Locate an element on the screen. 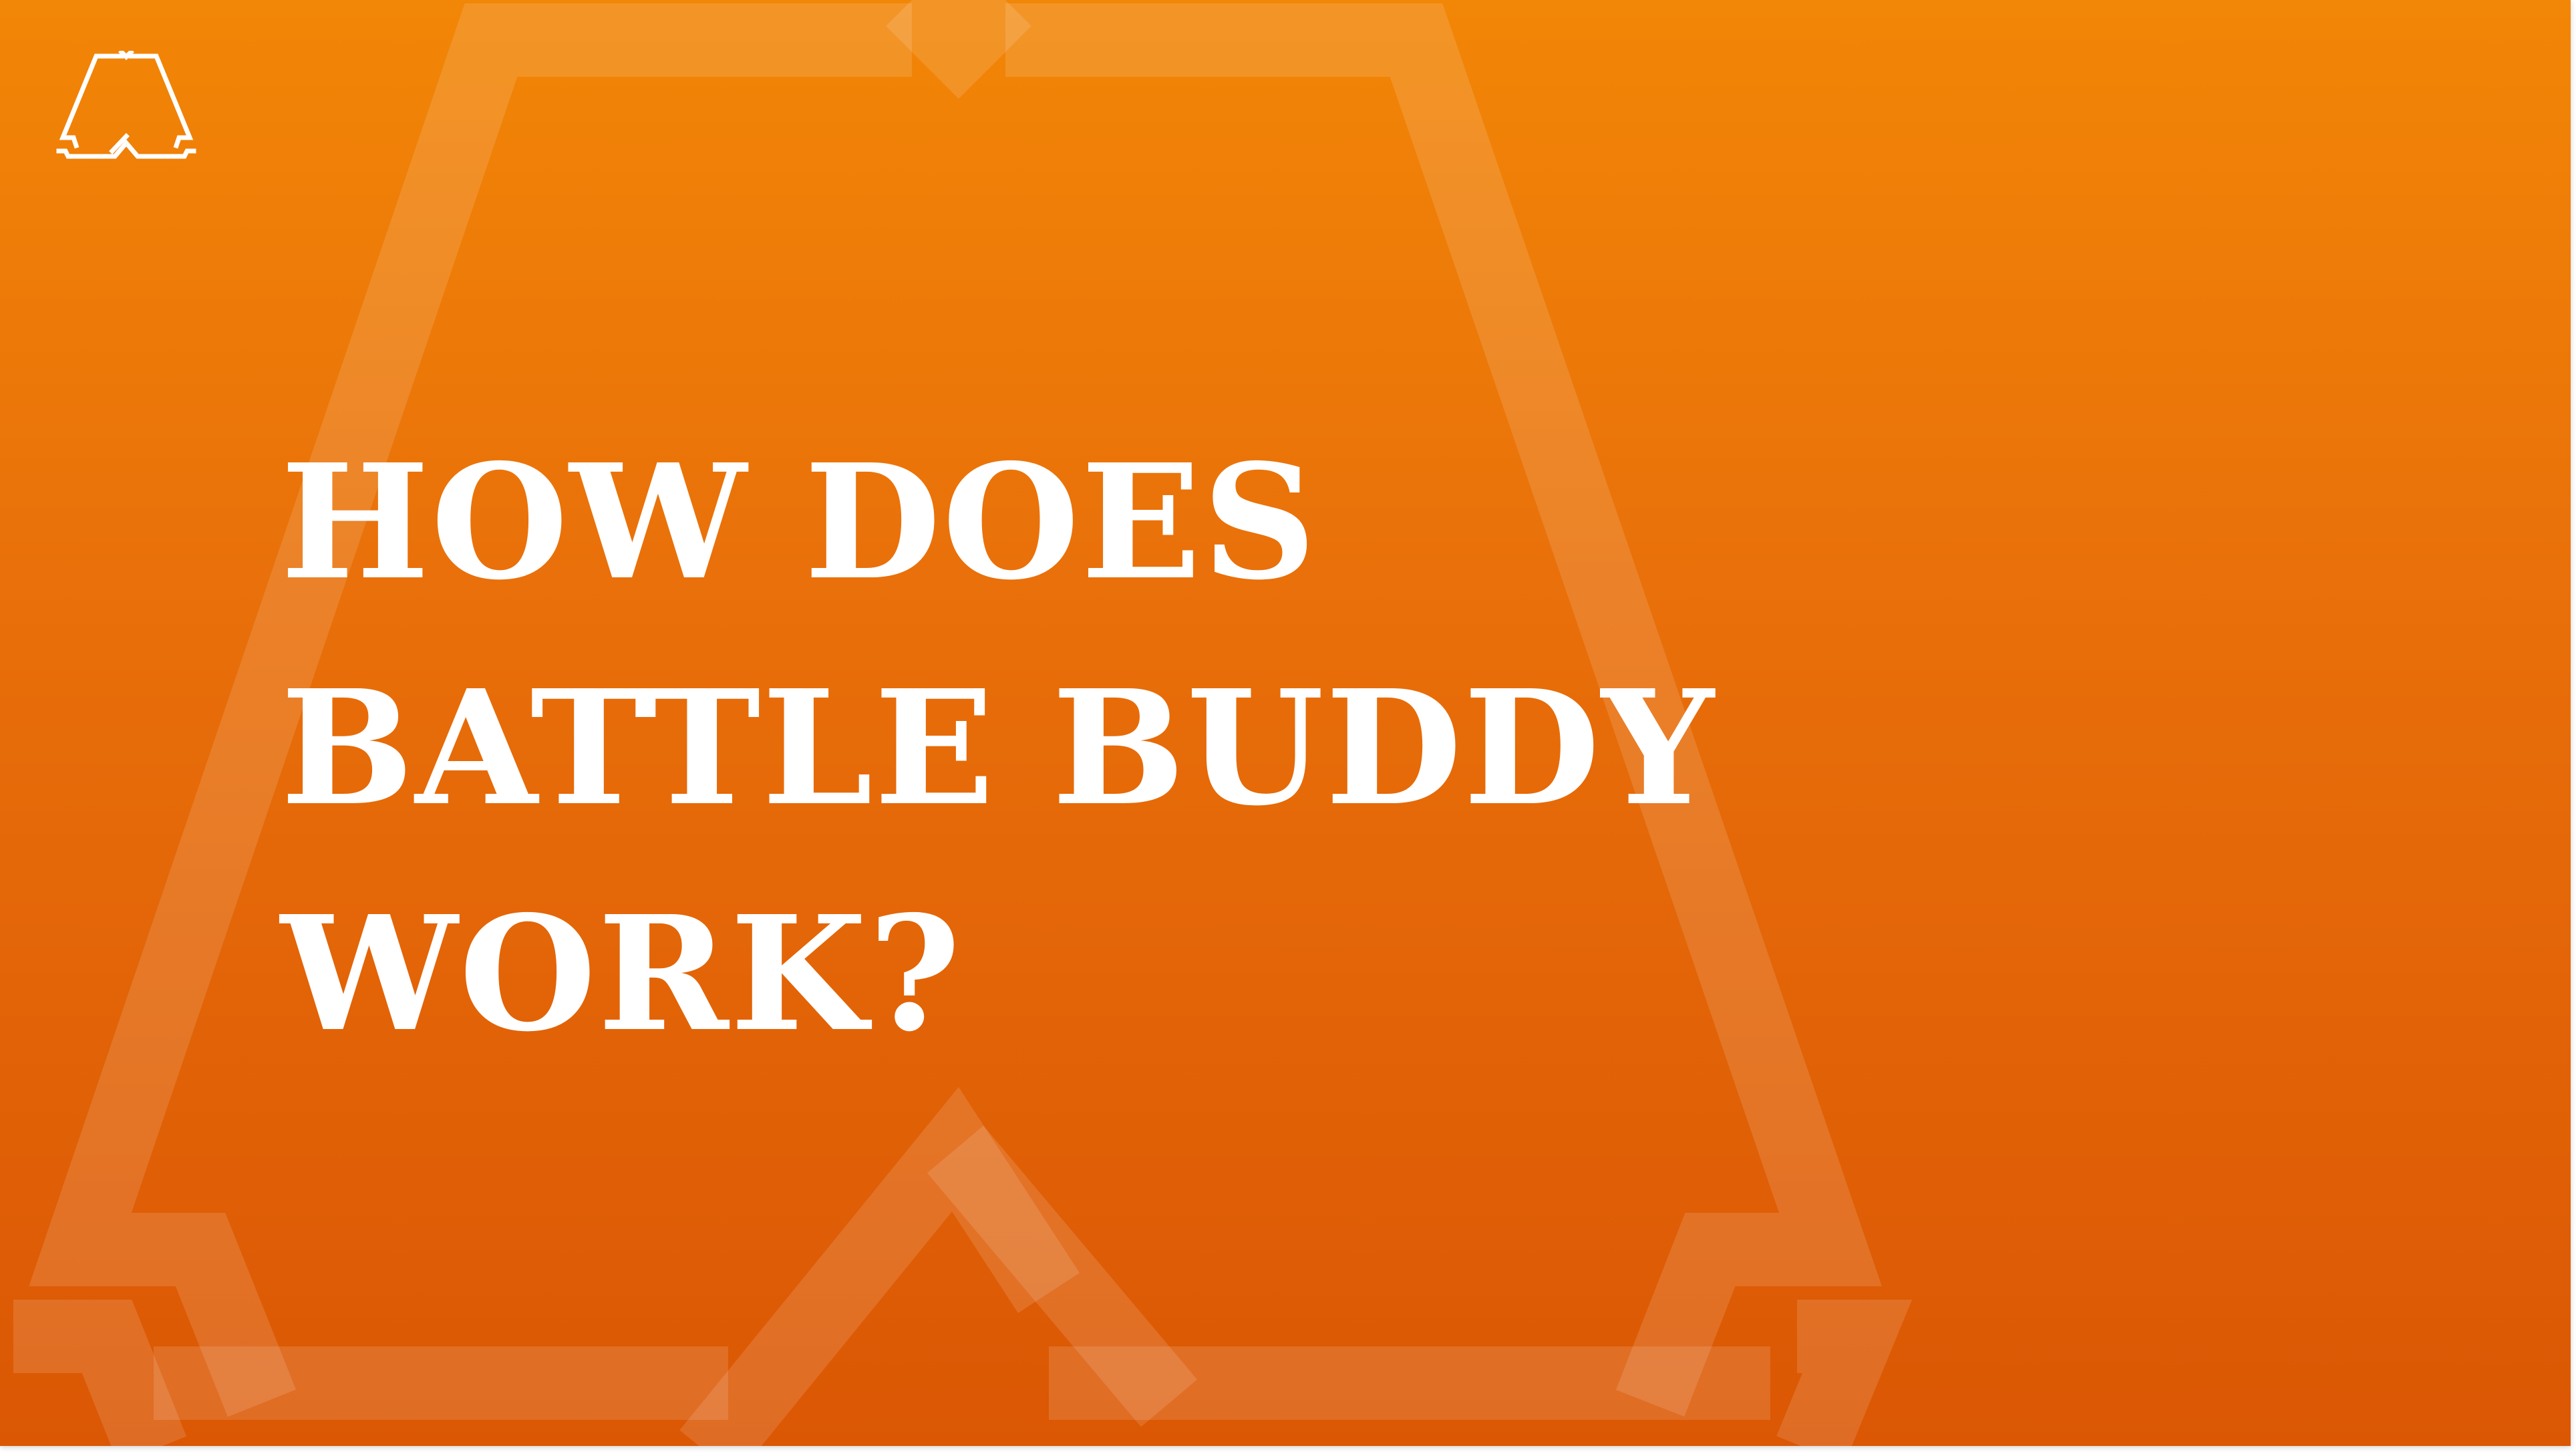 This screenshot has height=1454, width=2576. headline-line-3: WORK? is located at coordinates (622, 974).